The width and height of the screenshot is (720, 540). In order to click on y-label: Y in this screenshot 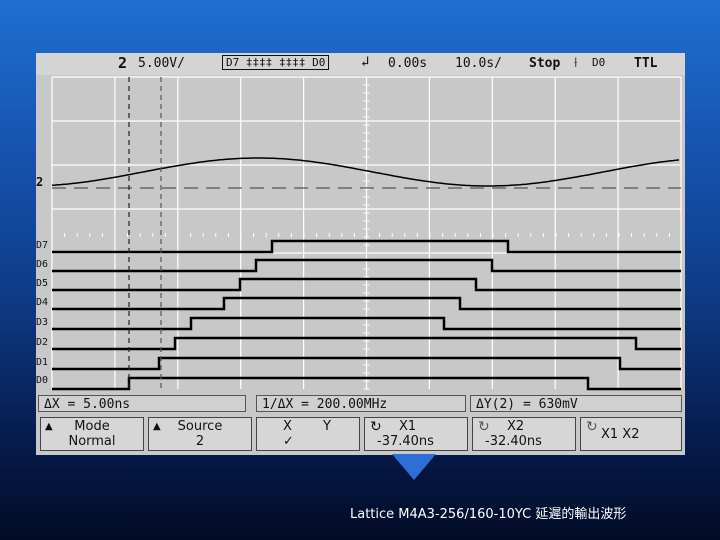, I will do `click(327, 426)`.